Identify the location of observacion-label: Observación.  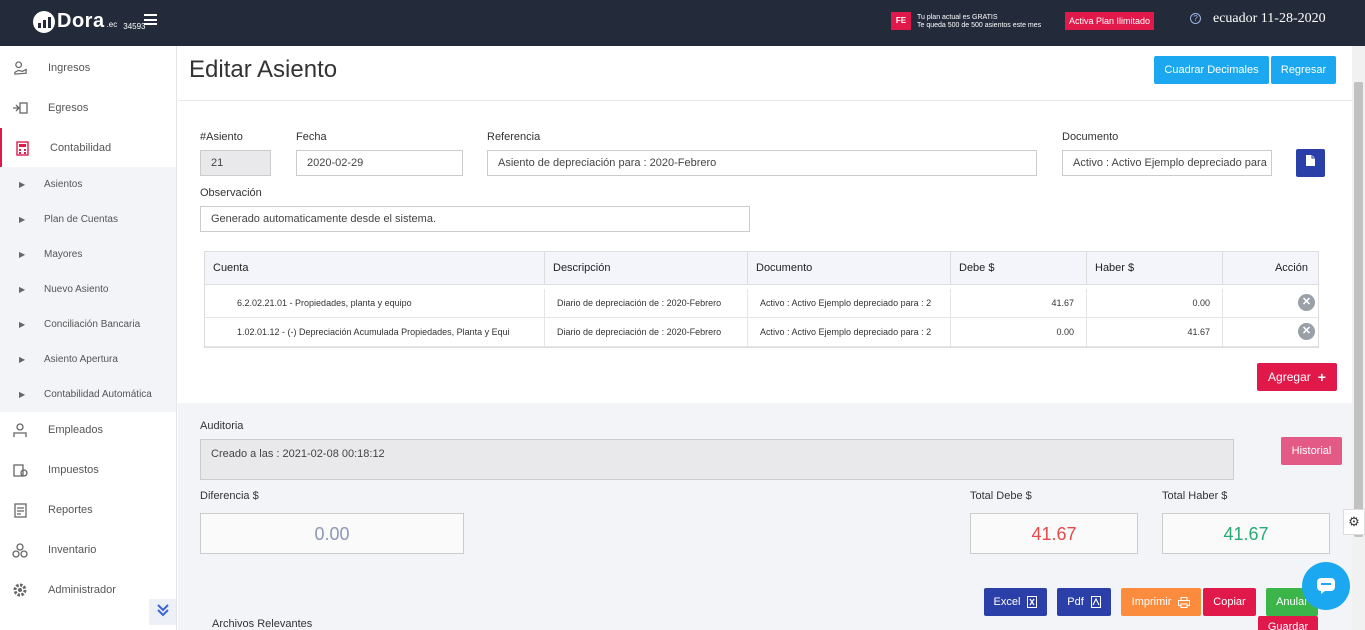
(231, 193).